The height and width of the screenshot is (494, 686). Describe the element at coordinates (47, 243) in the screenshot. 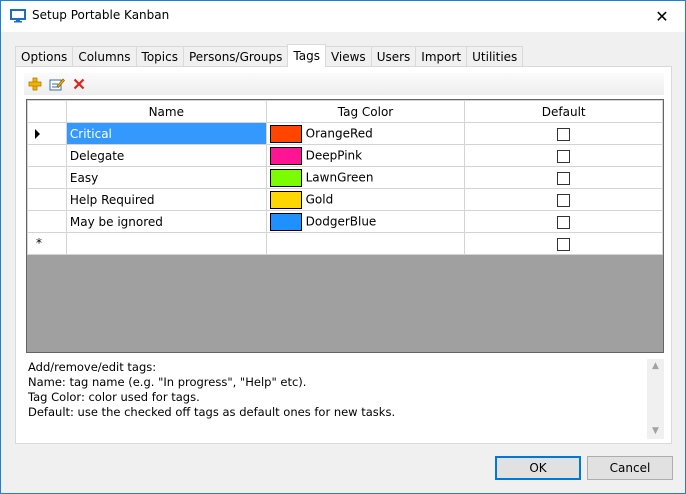

I see `row-header: *` at that location.